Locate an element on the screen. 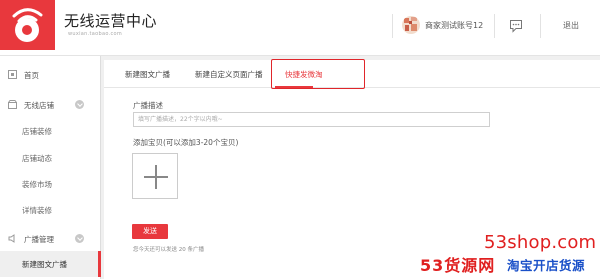  sidebar-item-label: 广播管理 is located at coordinates (39, 239).